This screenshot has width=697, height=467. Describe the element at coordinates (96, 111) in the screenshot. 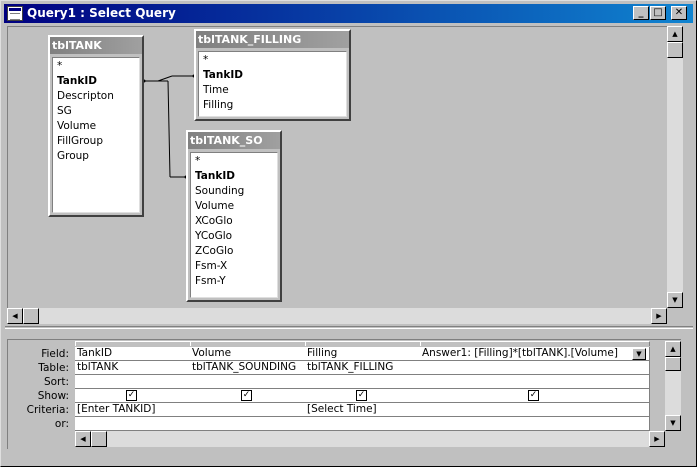

I see `field-item: SG` at that location.